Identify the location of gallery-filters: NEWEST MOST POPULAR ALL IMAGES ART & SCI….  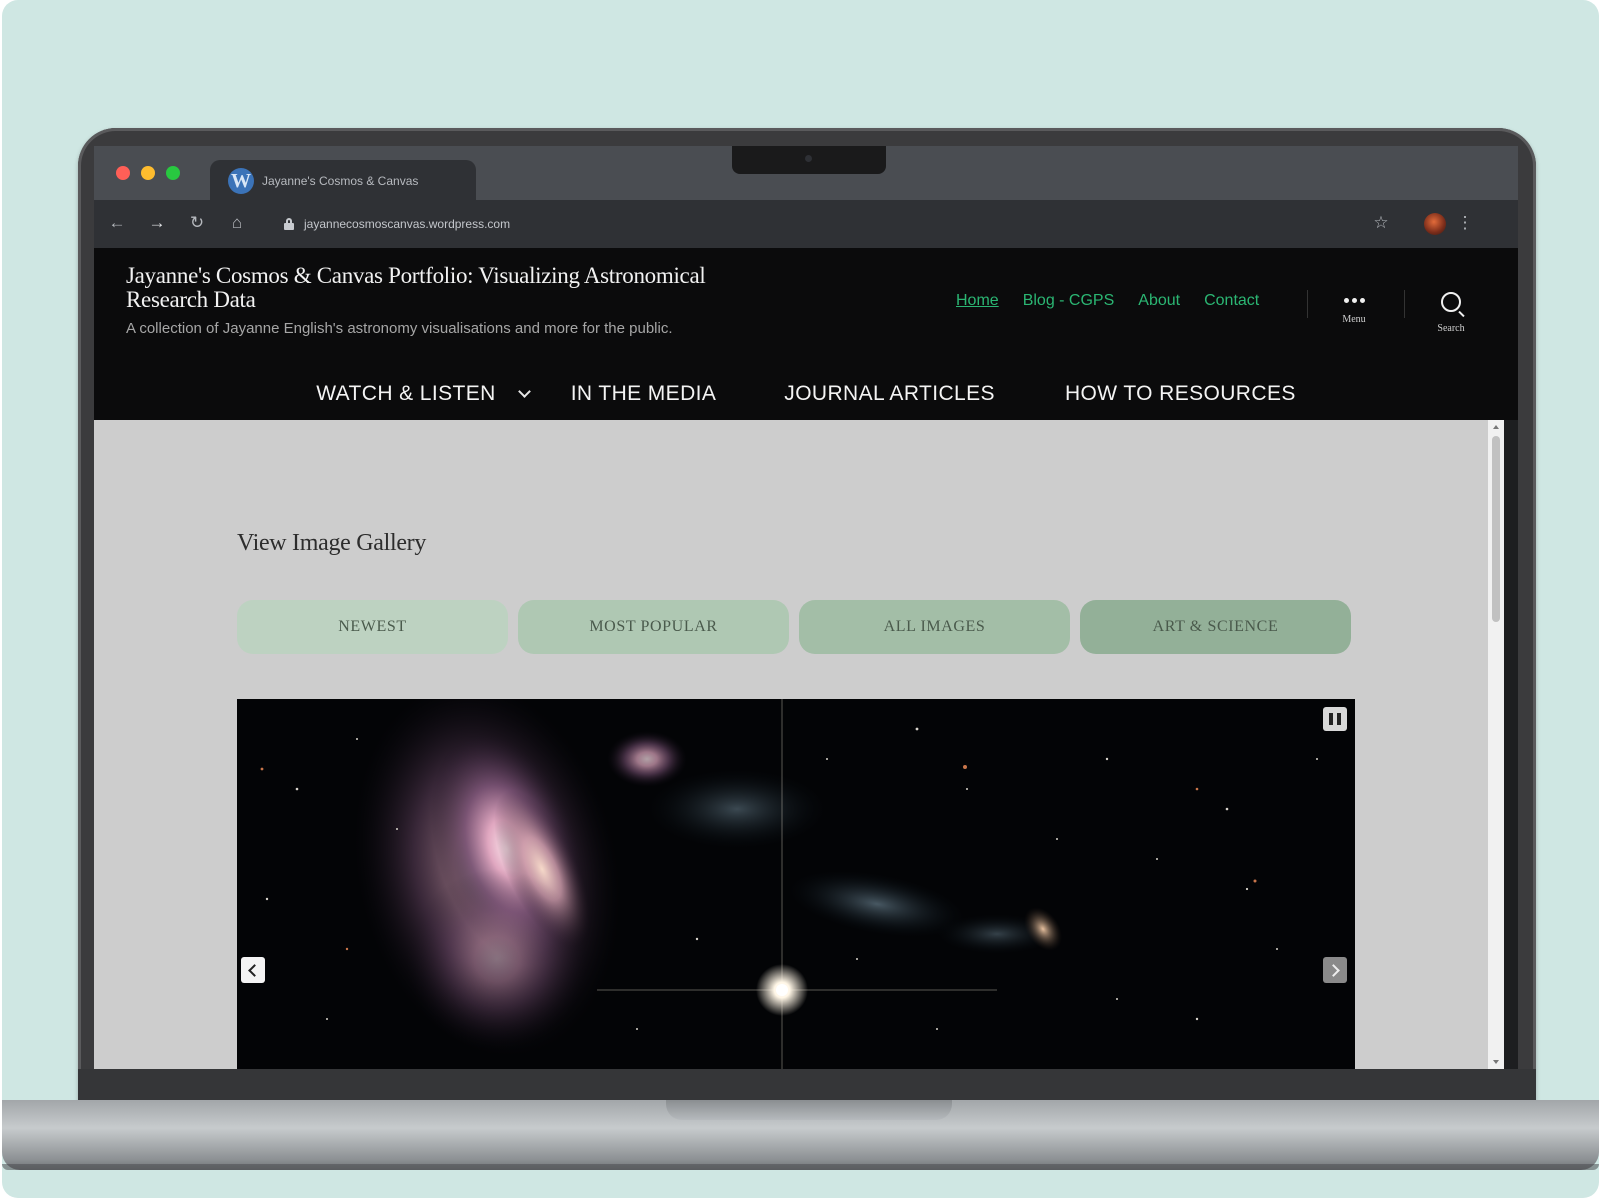
(794, 627).